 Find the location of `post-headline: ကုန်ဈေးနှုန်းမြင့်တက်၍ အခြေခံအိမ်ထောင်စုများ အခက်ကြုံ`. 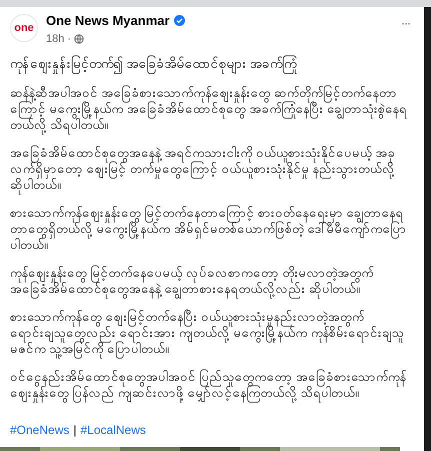

post-headline: ကုန်ဈေးနှုန်းမြင့်တက်၍ အခြေခံအိမ်ထောင်စုများ အခက်ကြုံ is located at coordinates (210, 64).